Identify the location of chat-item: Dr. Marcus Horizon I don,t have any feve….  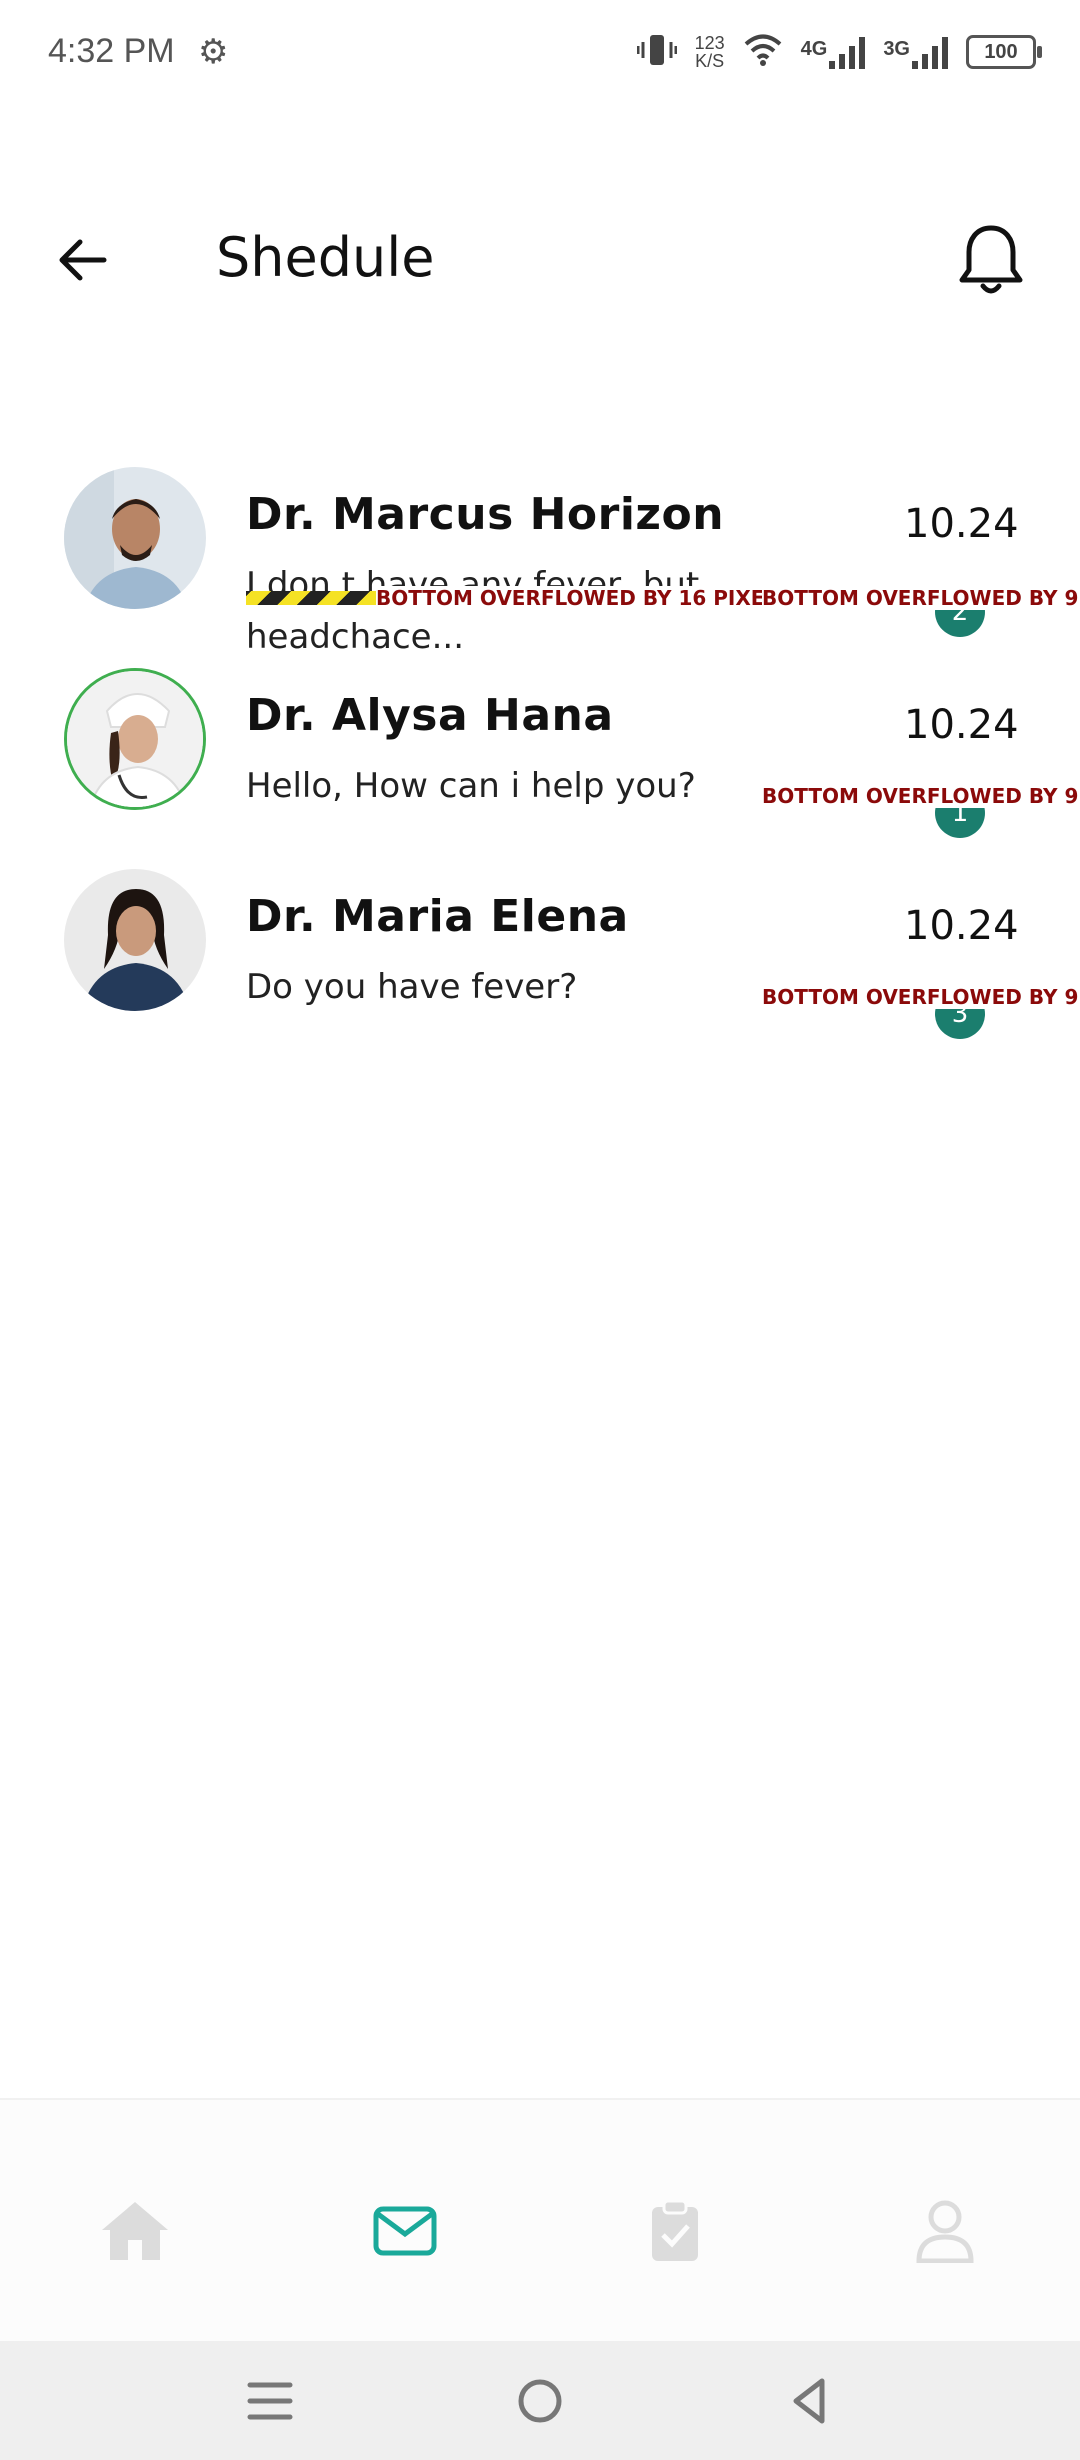
(540, 567).